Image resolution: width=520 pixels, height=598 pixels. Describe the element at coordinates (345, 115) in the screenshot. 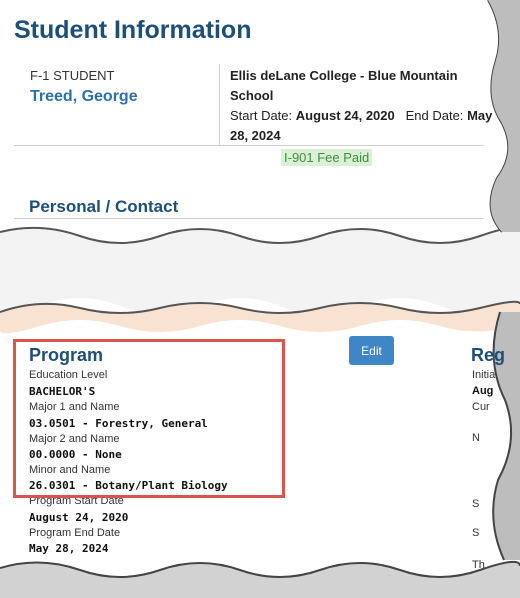

I see `start-date-value: August 24, 2020` at that location.